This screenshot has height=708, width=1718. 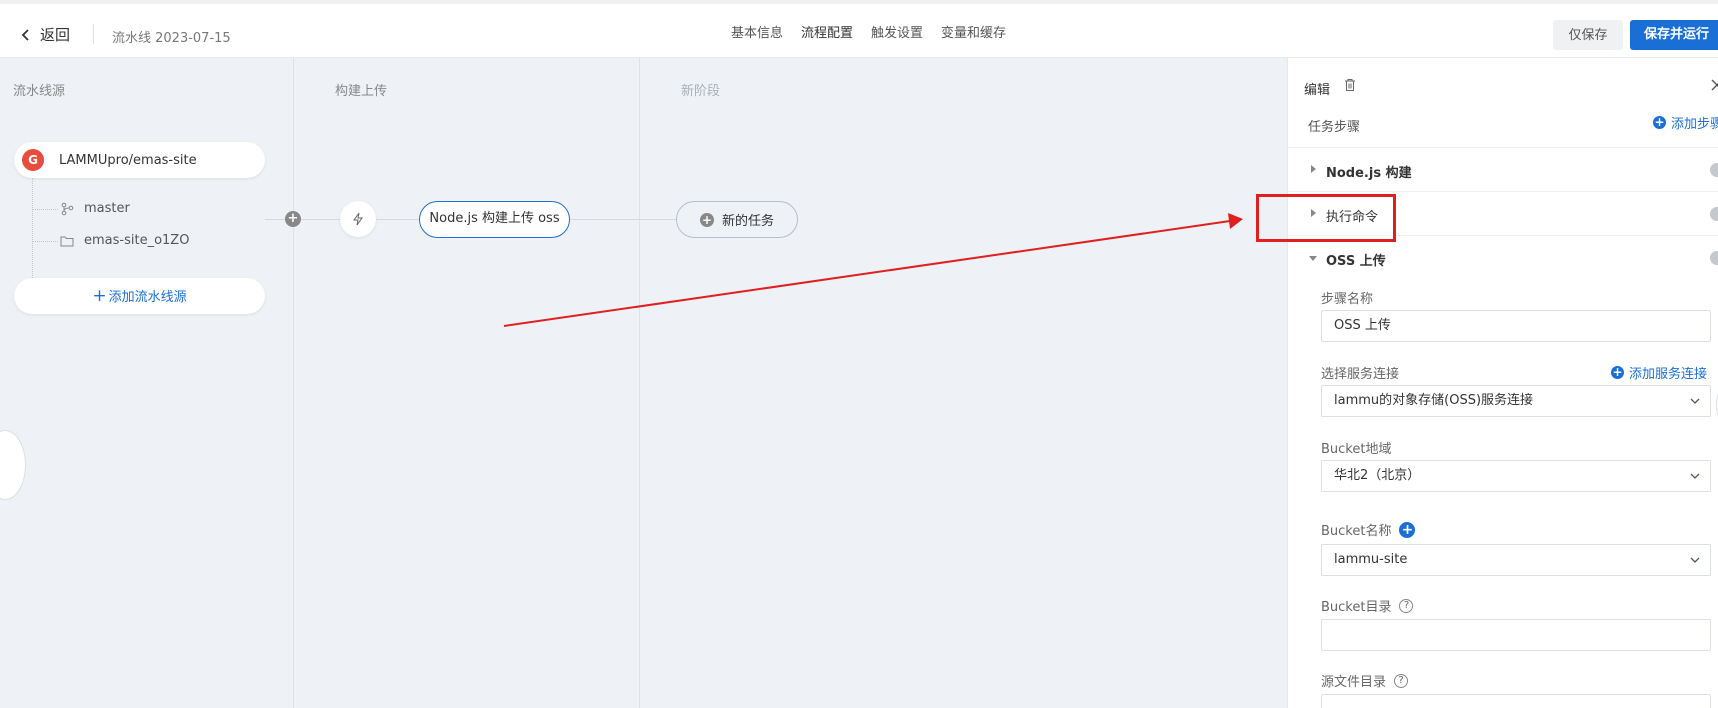 I want to click on service-connection-label-text: 选择服务连接, so click(x=1360, y=374).